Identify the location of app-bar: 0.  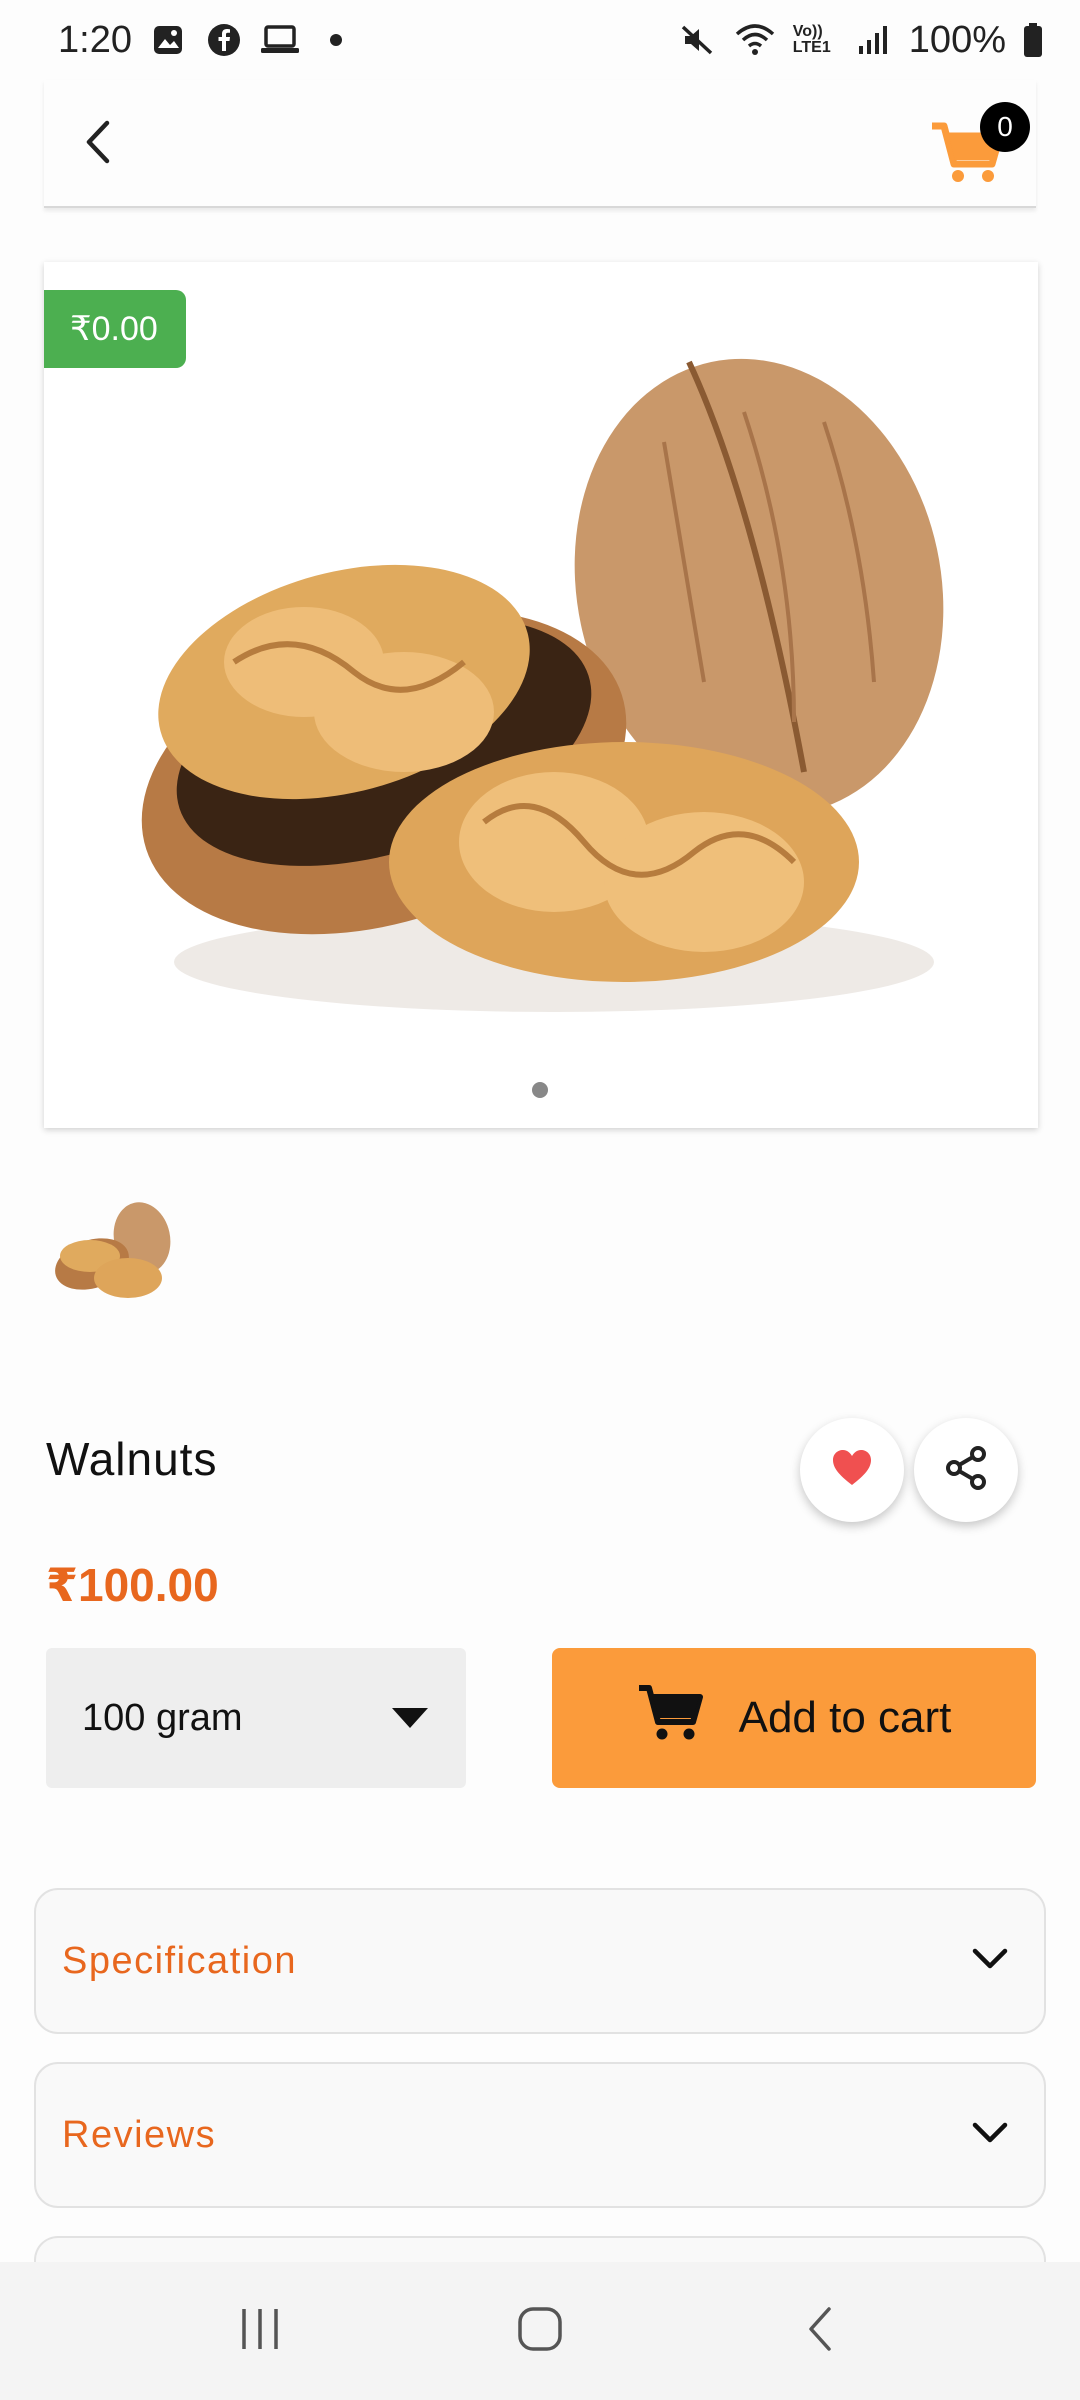
(540, 144).